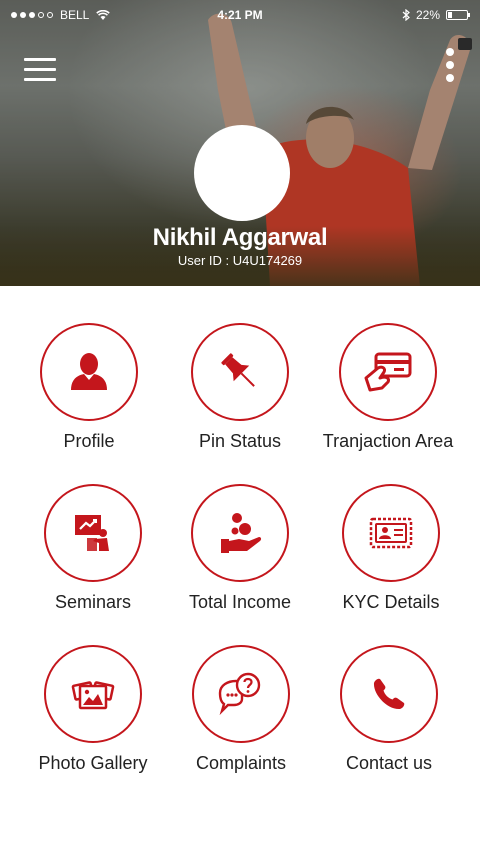 The width and height of the screenshot is (480, 853). Describe the element at coordinates (241, 533) in the screenshot. I see `income-hand-icon` at that location.